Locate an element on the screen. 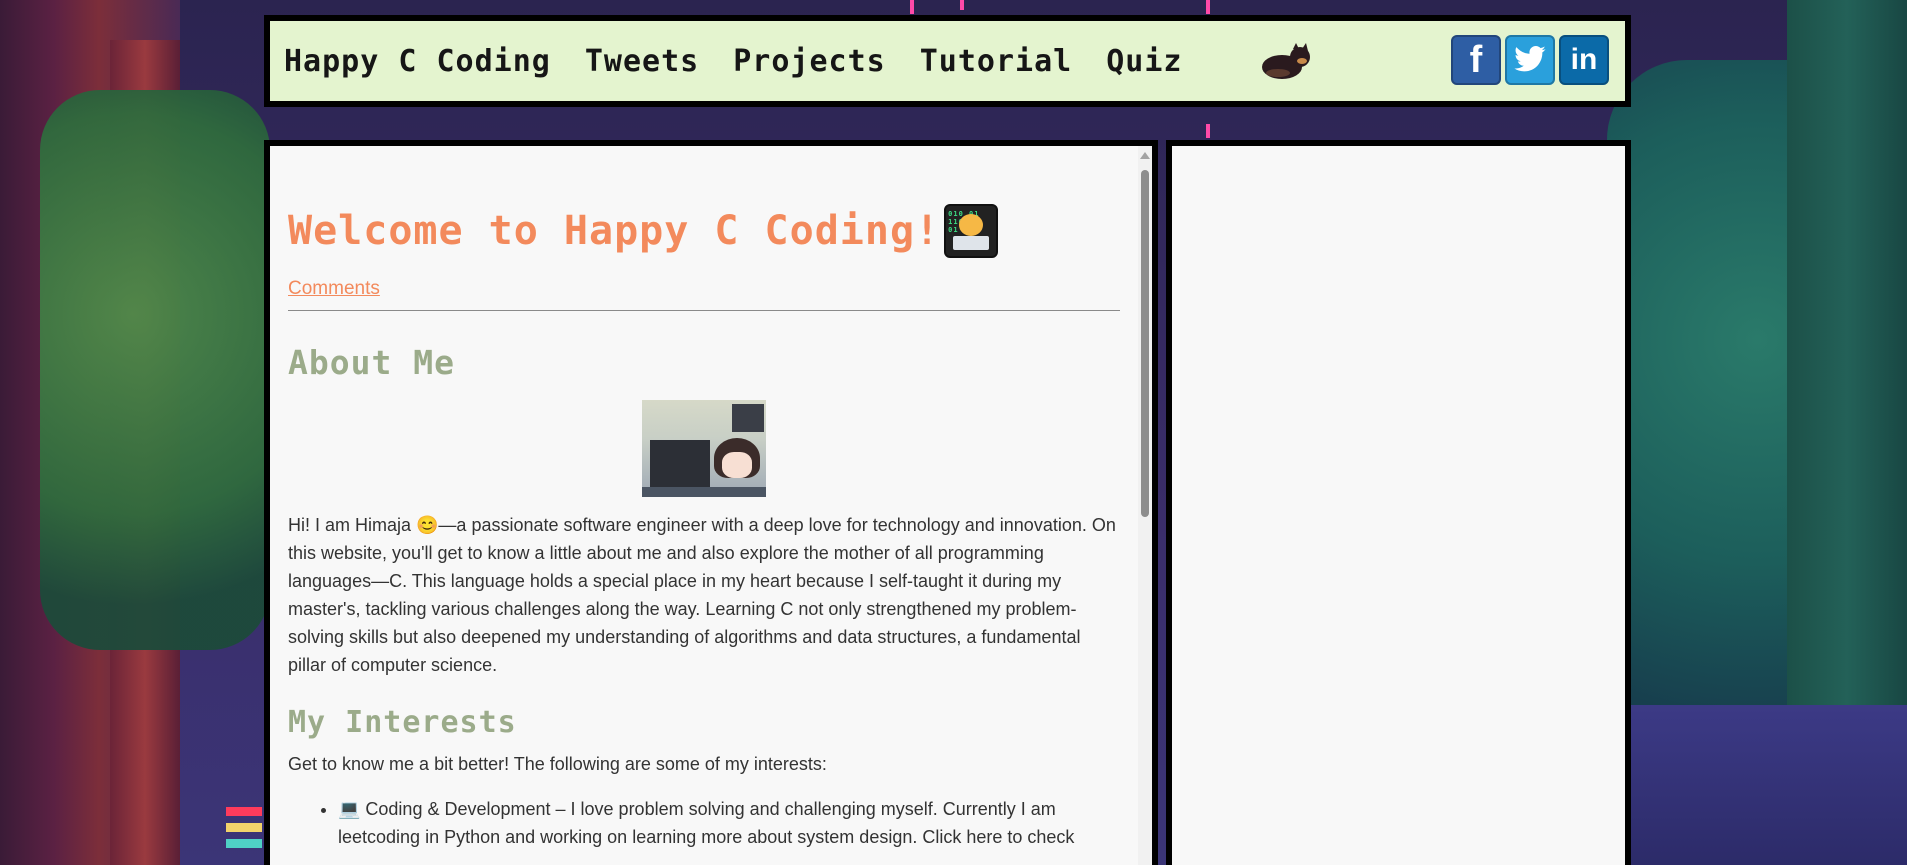  nav-link-home: Happy C Coding is located at coordinates (417, 61).